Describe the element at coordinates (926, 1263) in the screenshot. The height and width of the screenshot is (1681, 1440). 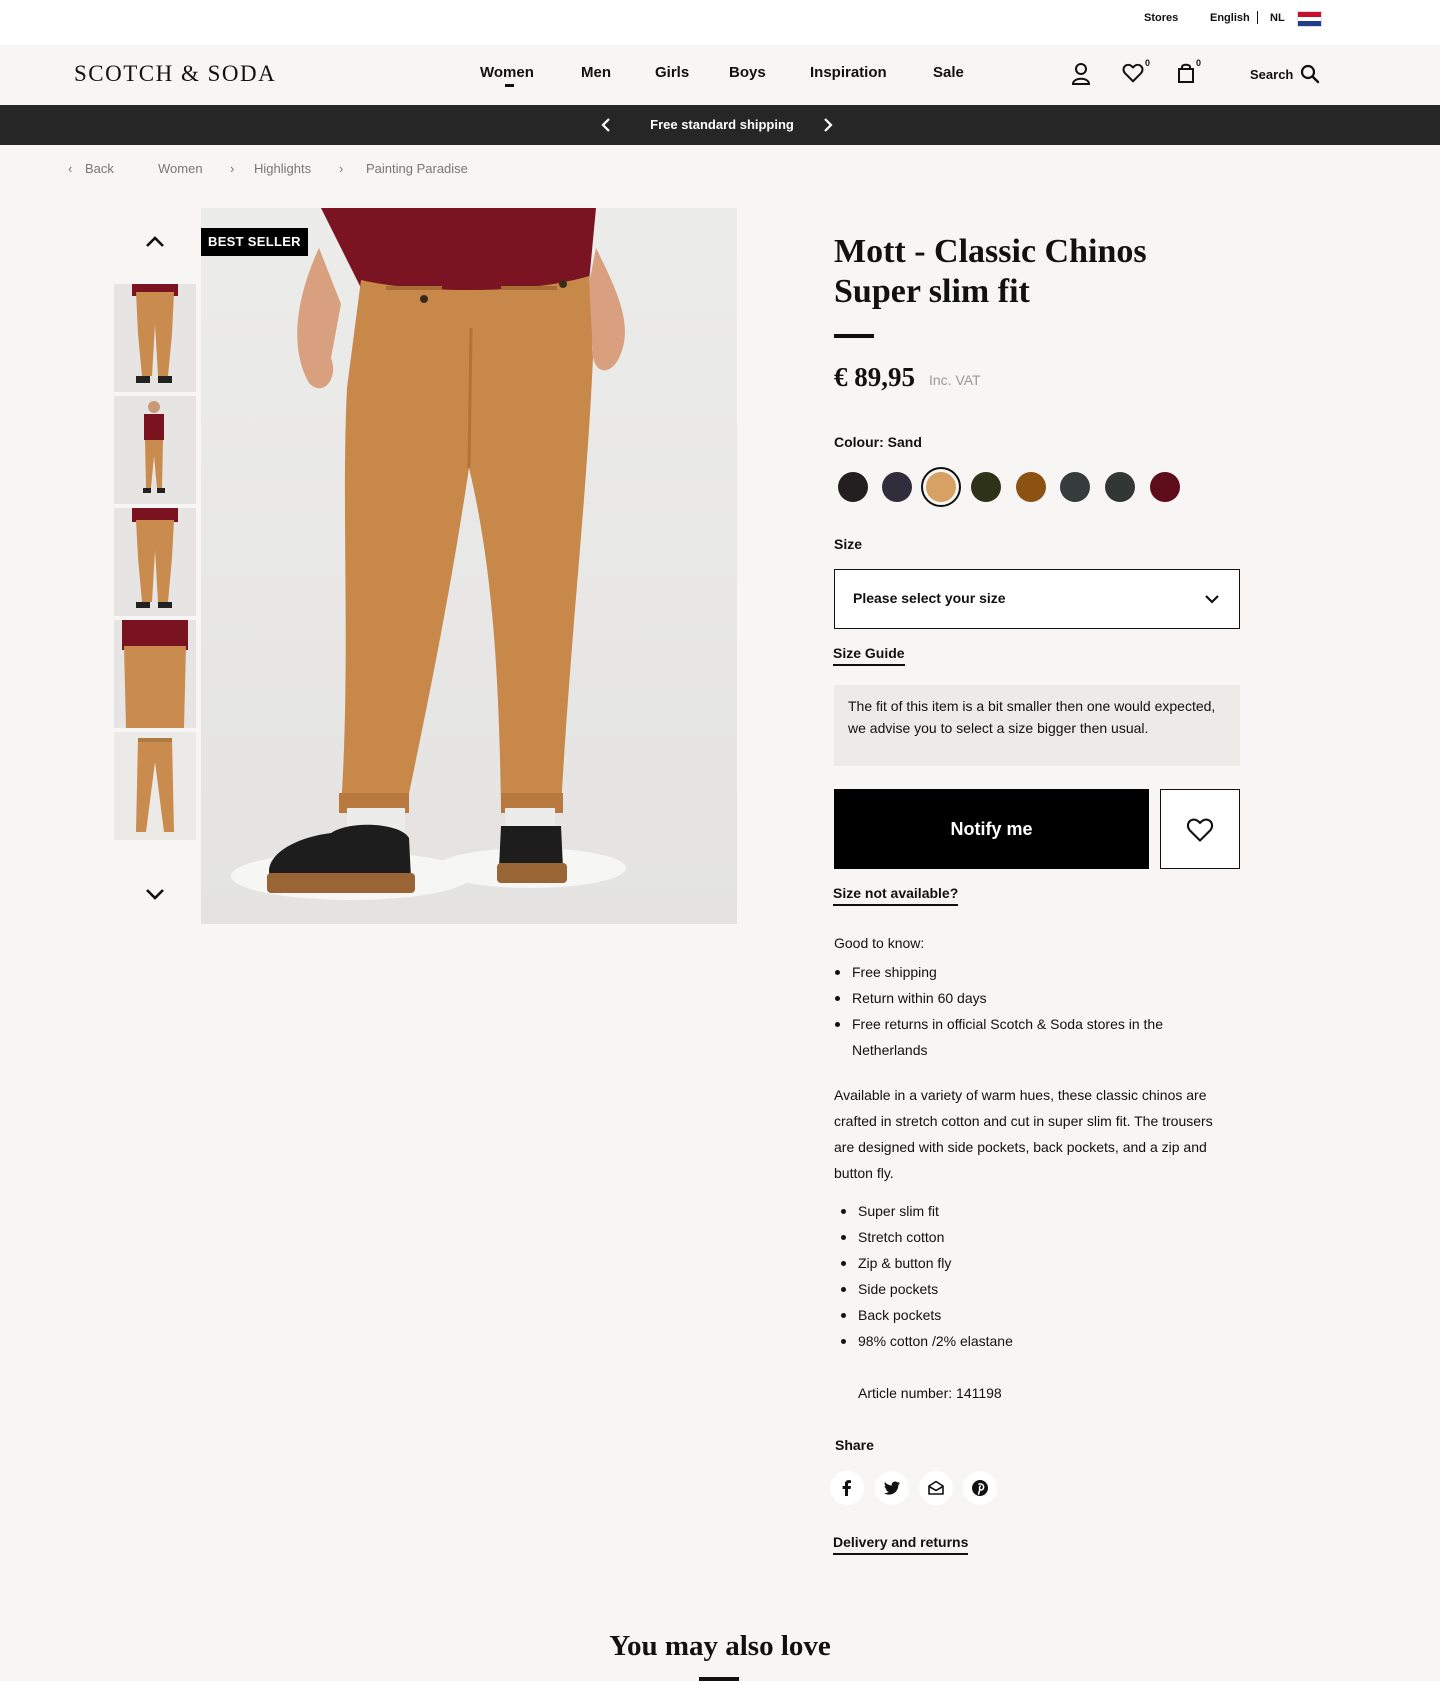
I see `list-item: Zip & button fly` at that location.